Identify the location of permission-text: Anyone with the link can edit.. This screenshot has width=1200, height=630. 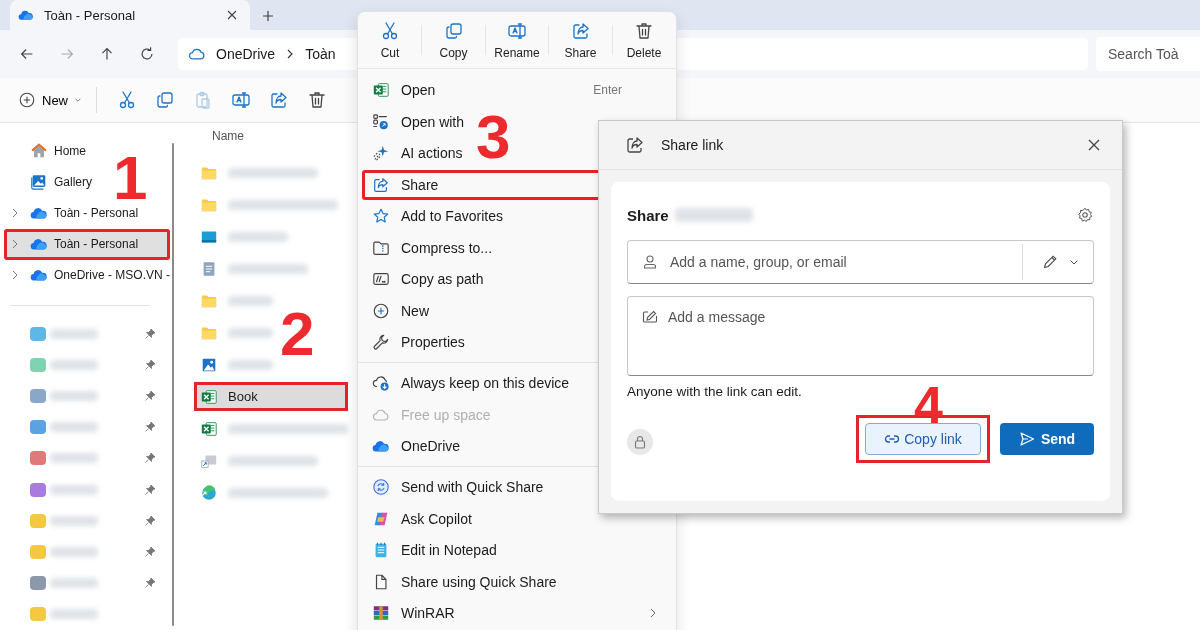
(715, 391).